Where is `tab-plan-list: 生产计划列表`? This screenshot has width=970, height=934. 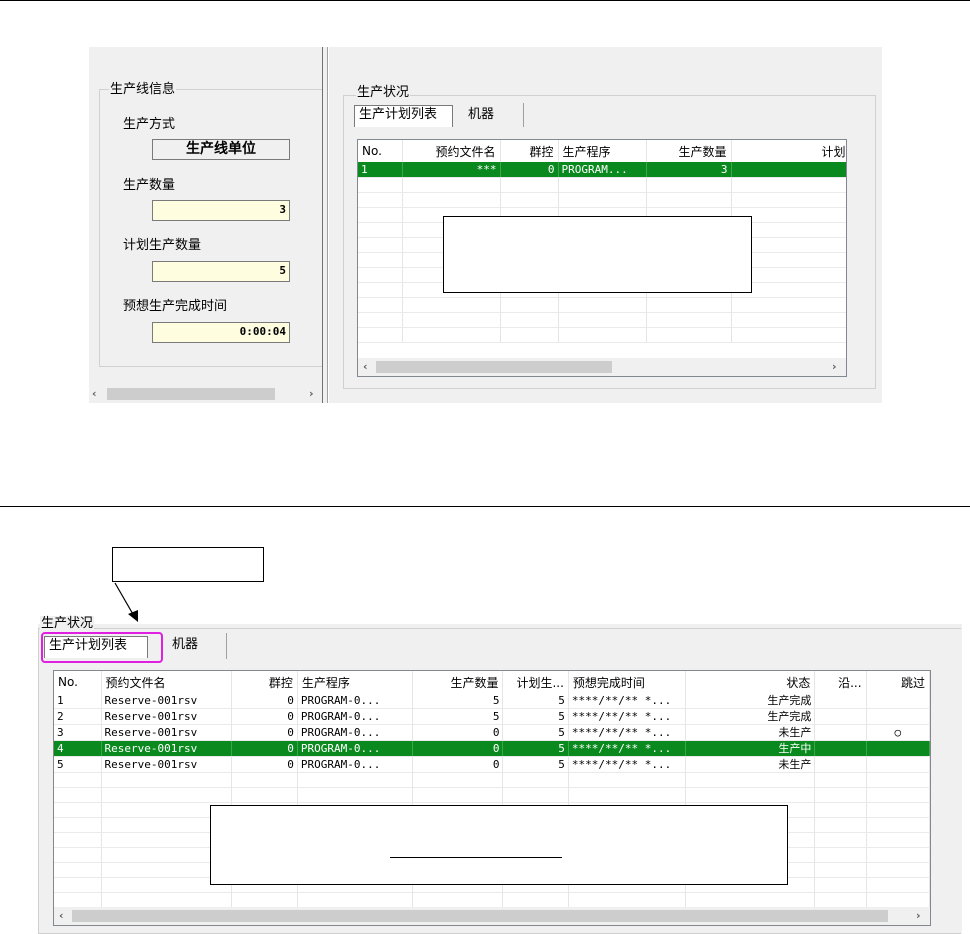
tab-plan-list: 生产计划列表 is located at coordinates (403, 116).